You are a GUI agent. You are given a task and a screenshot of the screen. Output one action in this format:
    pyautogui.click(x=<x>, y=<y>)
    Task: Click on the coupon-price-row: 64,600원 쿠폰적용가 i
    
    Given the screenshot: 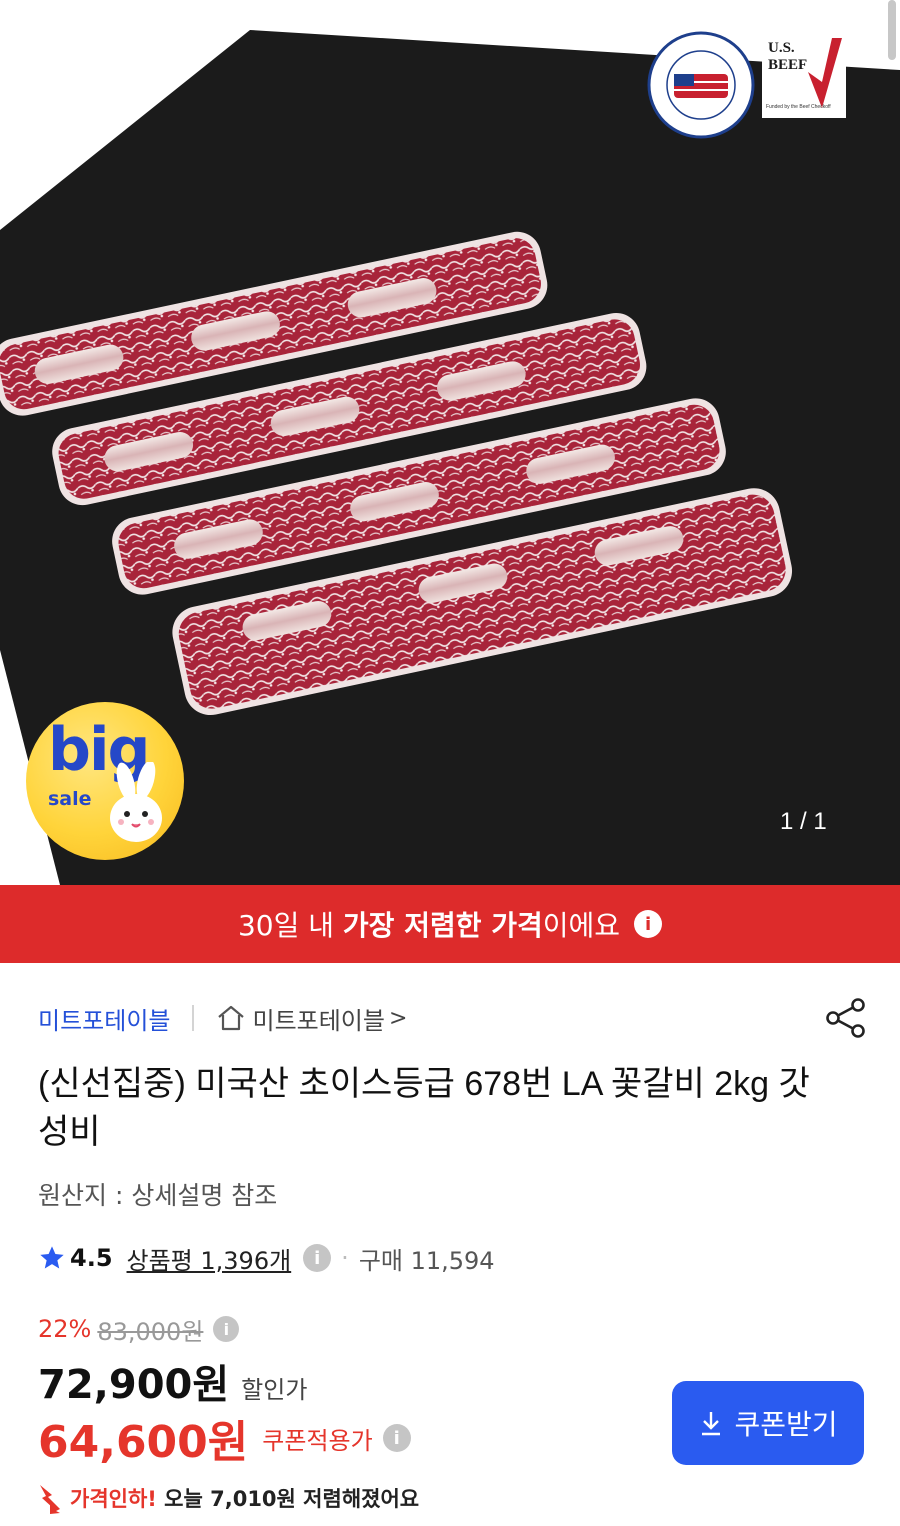 What is the action you would take?
    pyautogui.click(x=224, y=1438)
    